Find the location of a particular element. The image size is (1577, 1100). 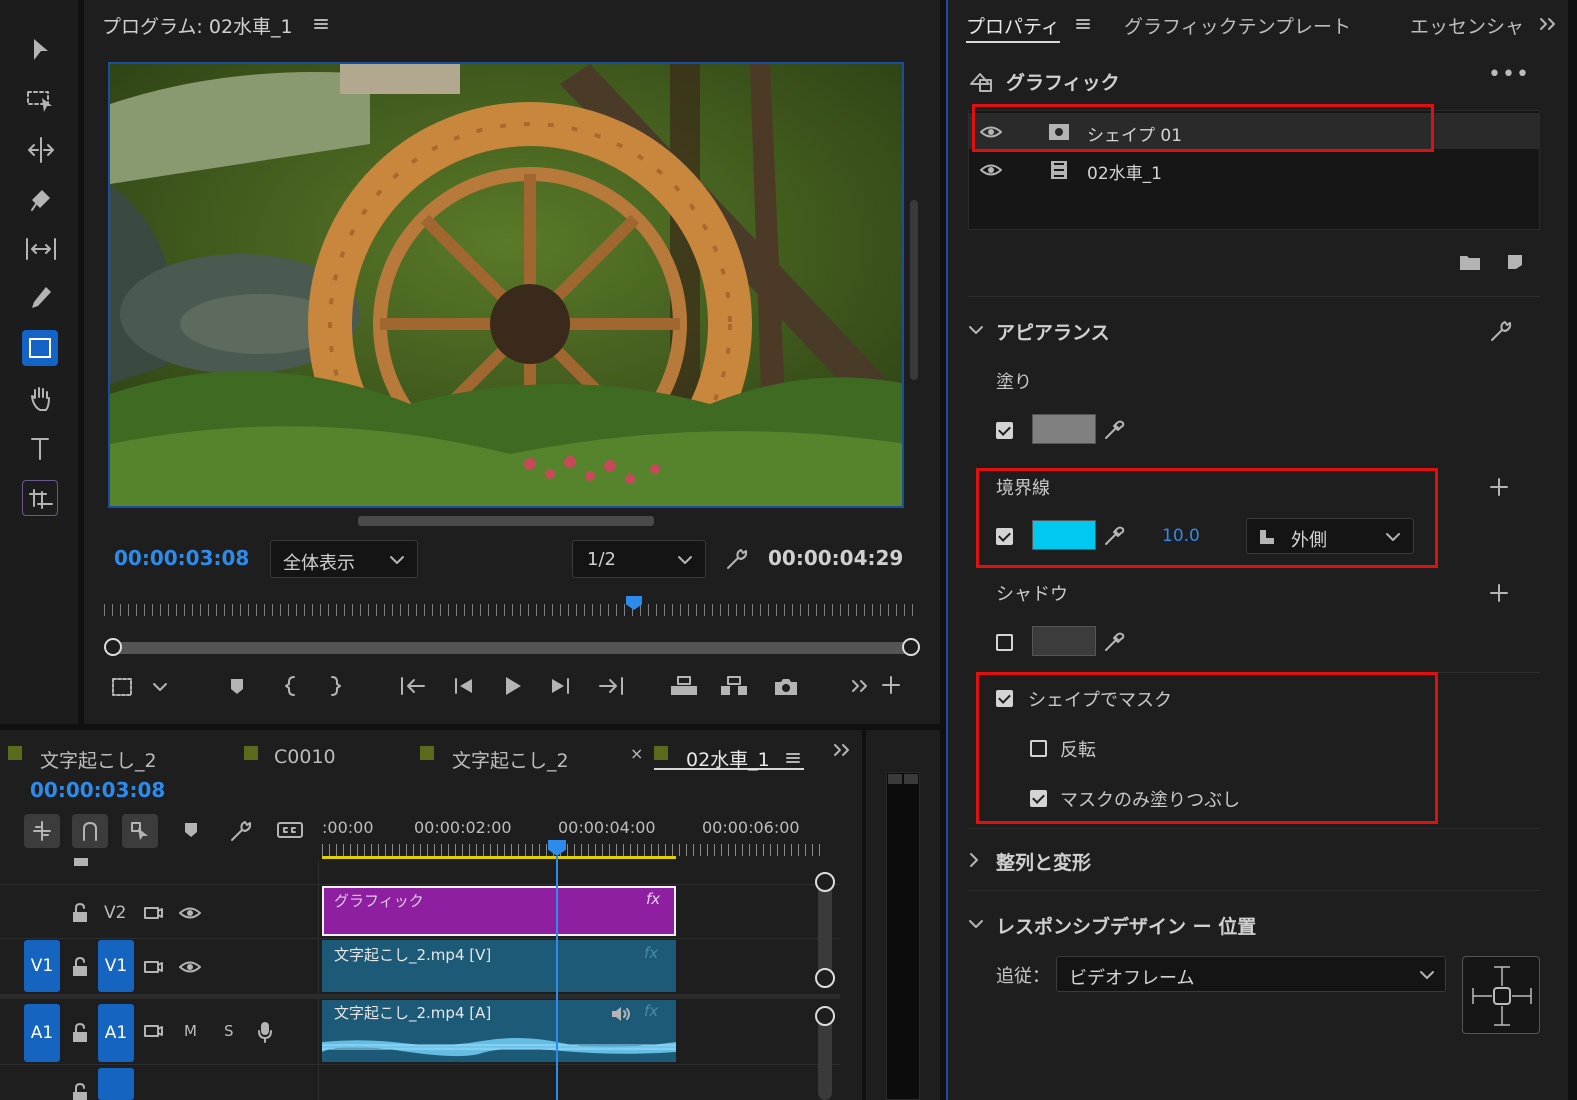

audio-clip: 文字起こし_2.mp4 [A] fx is located at coordinates (499, 1031).